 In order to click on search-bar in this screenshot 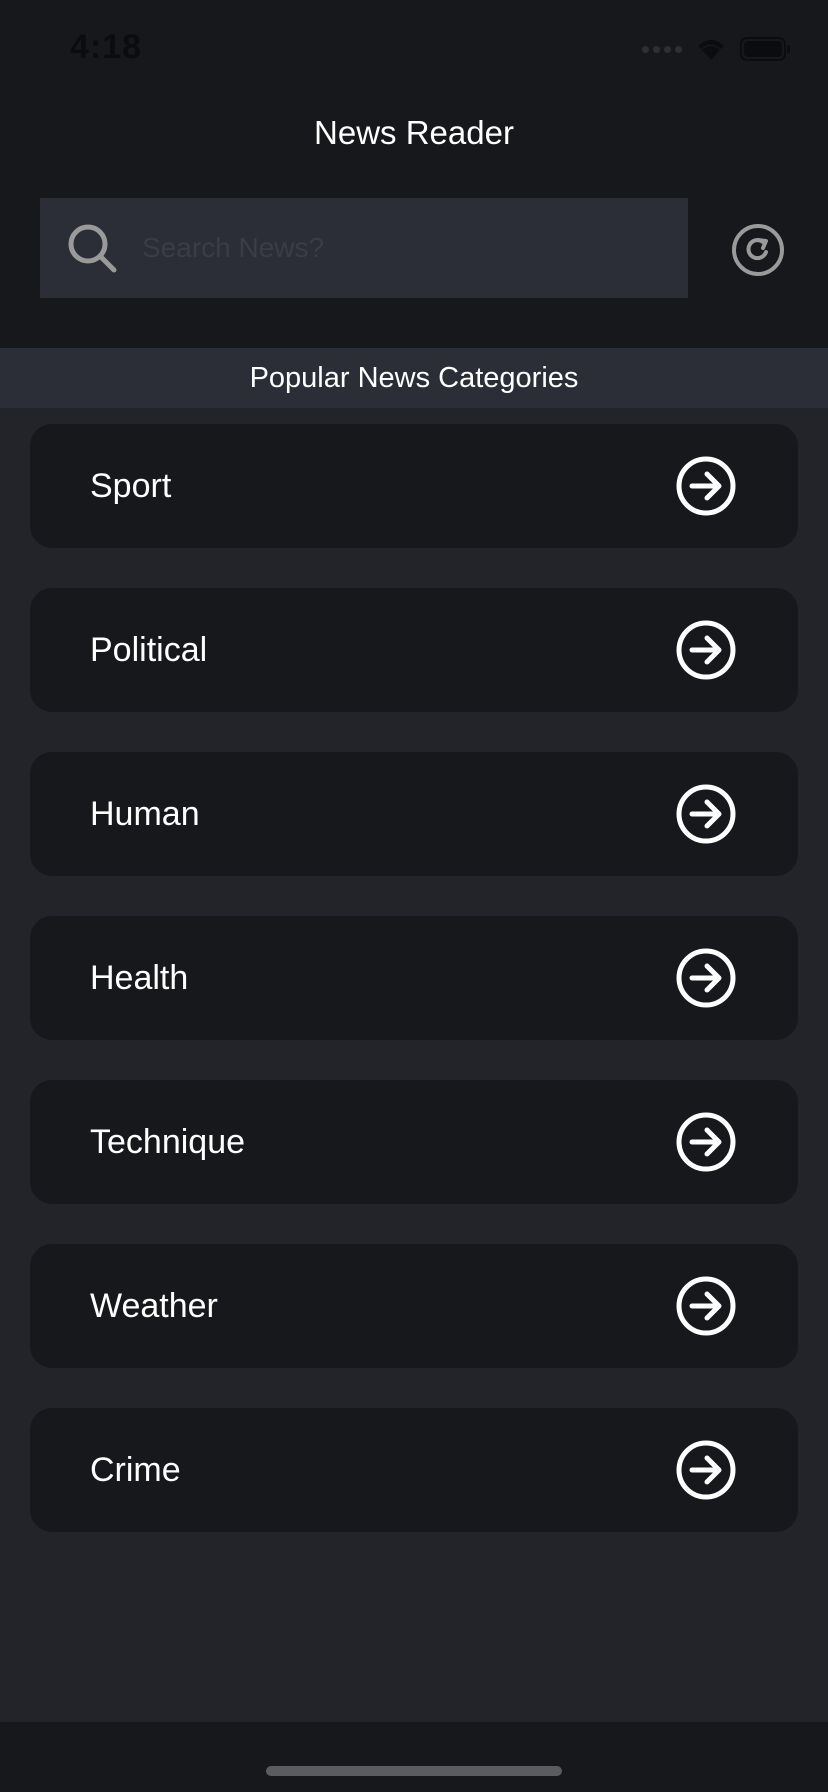, I will do `click(364, 248)`.